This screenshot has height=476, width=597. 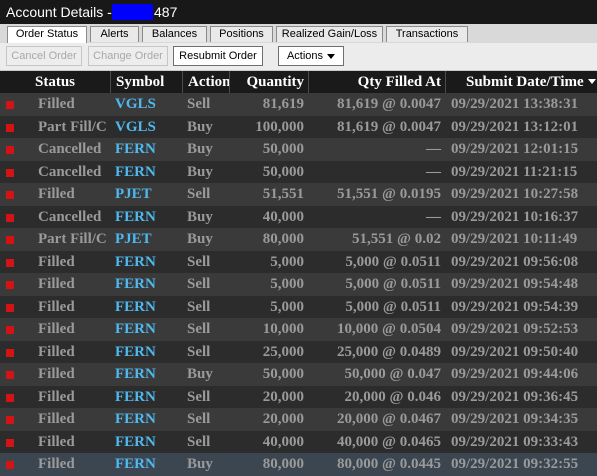 What do you see at coordinates (515, 261) in the screenshot?
I see `cell-submit-date-time: 09/29/2021 09:56:08` at bounding box center [515, 261].